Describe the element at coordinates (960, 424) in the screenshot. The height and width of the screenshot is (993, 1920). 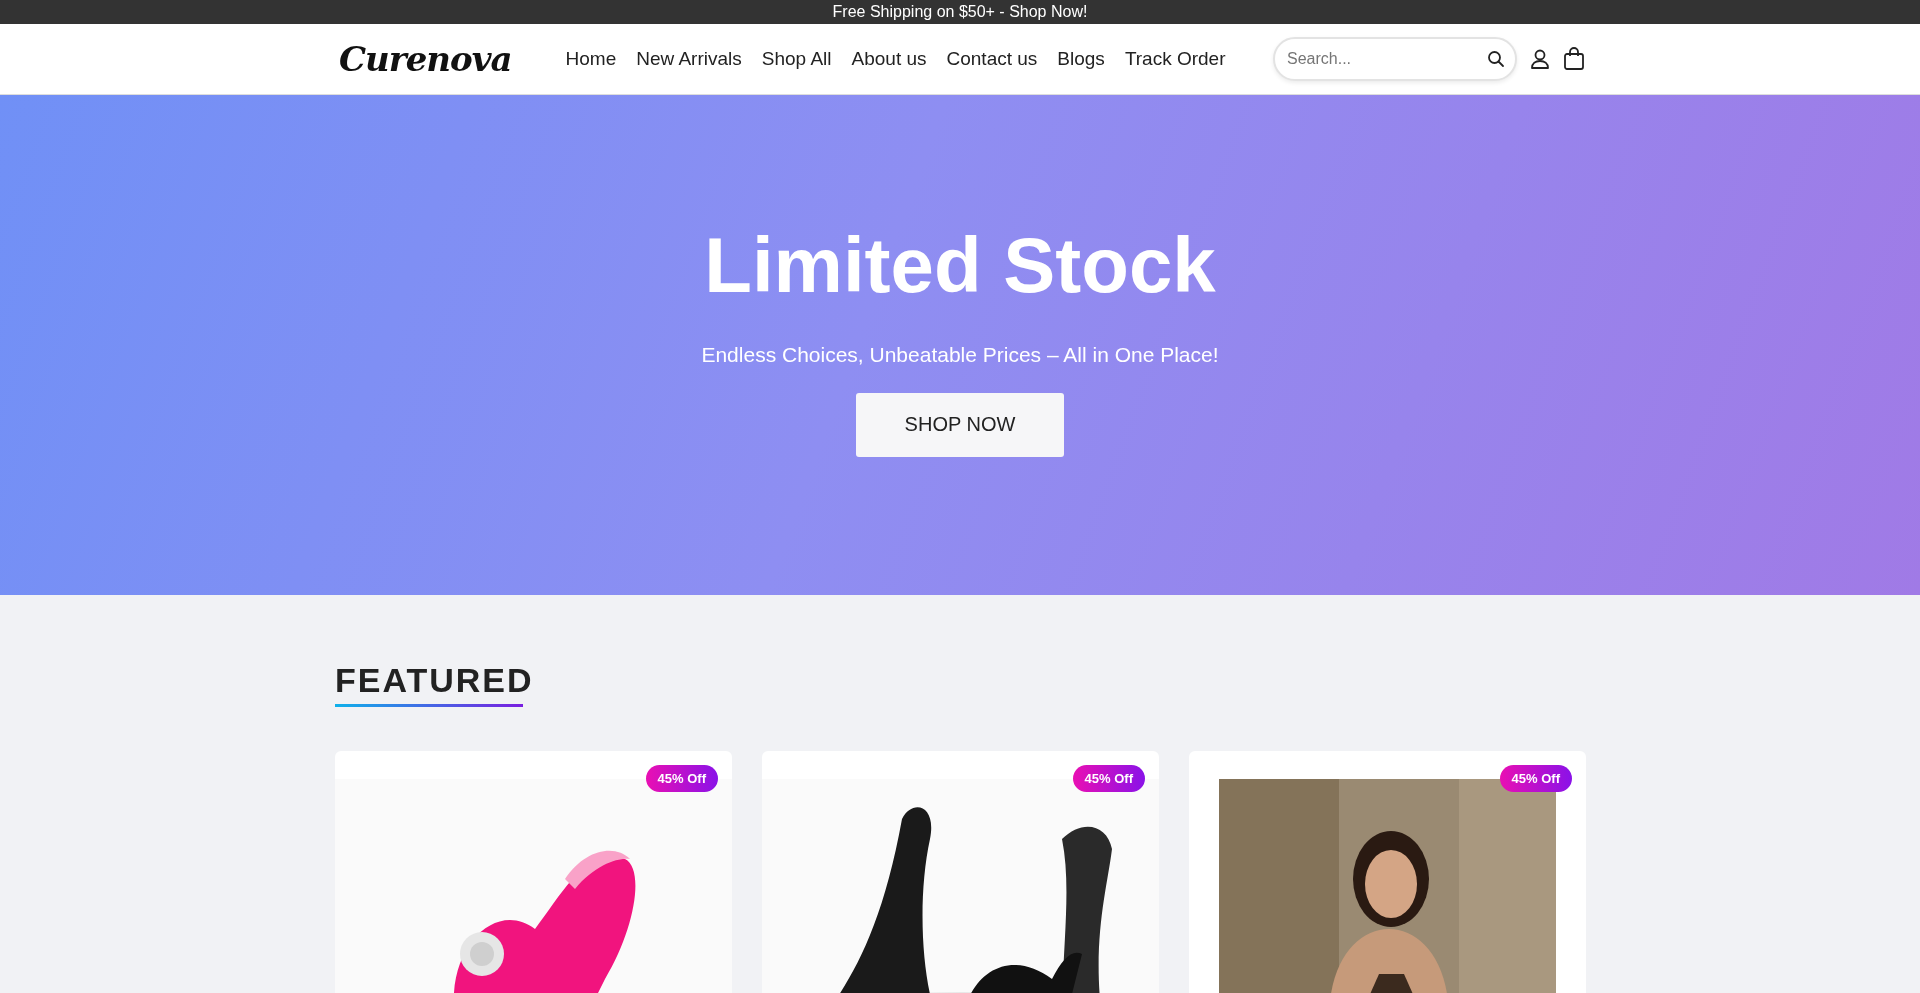
I see `shop-now-button: SHOP NOW` at that location.